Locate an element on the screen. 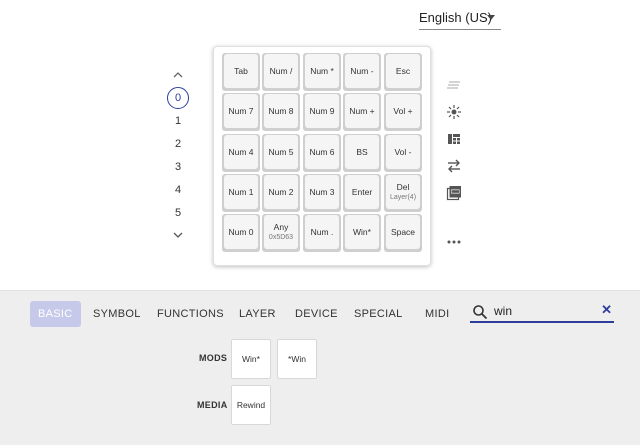 The image size is (640, 445). key-r3-c4: Del Layer(4) is located at coordinates (403, 193).